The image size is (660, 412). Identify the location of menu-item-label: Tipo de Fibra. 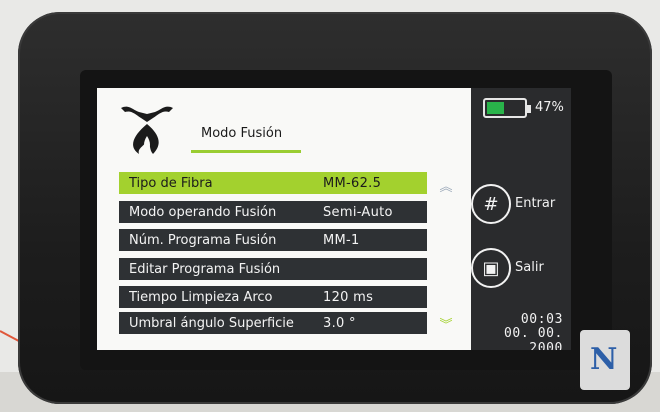
(171, 183).